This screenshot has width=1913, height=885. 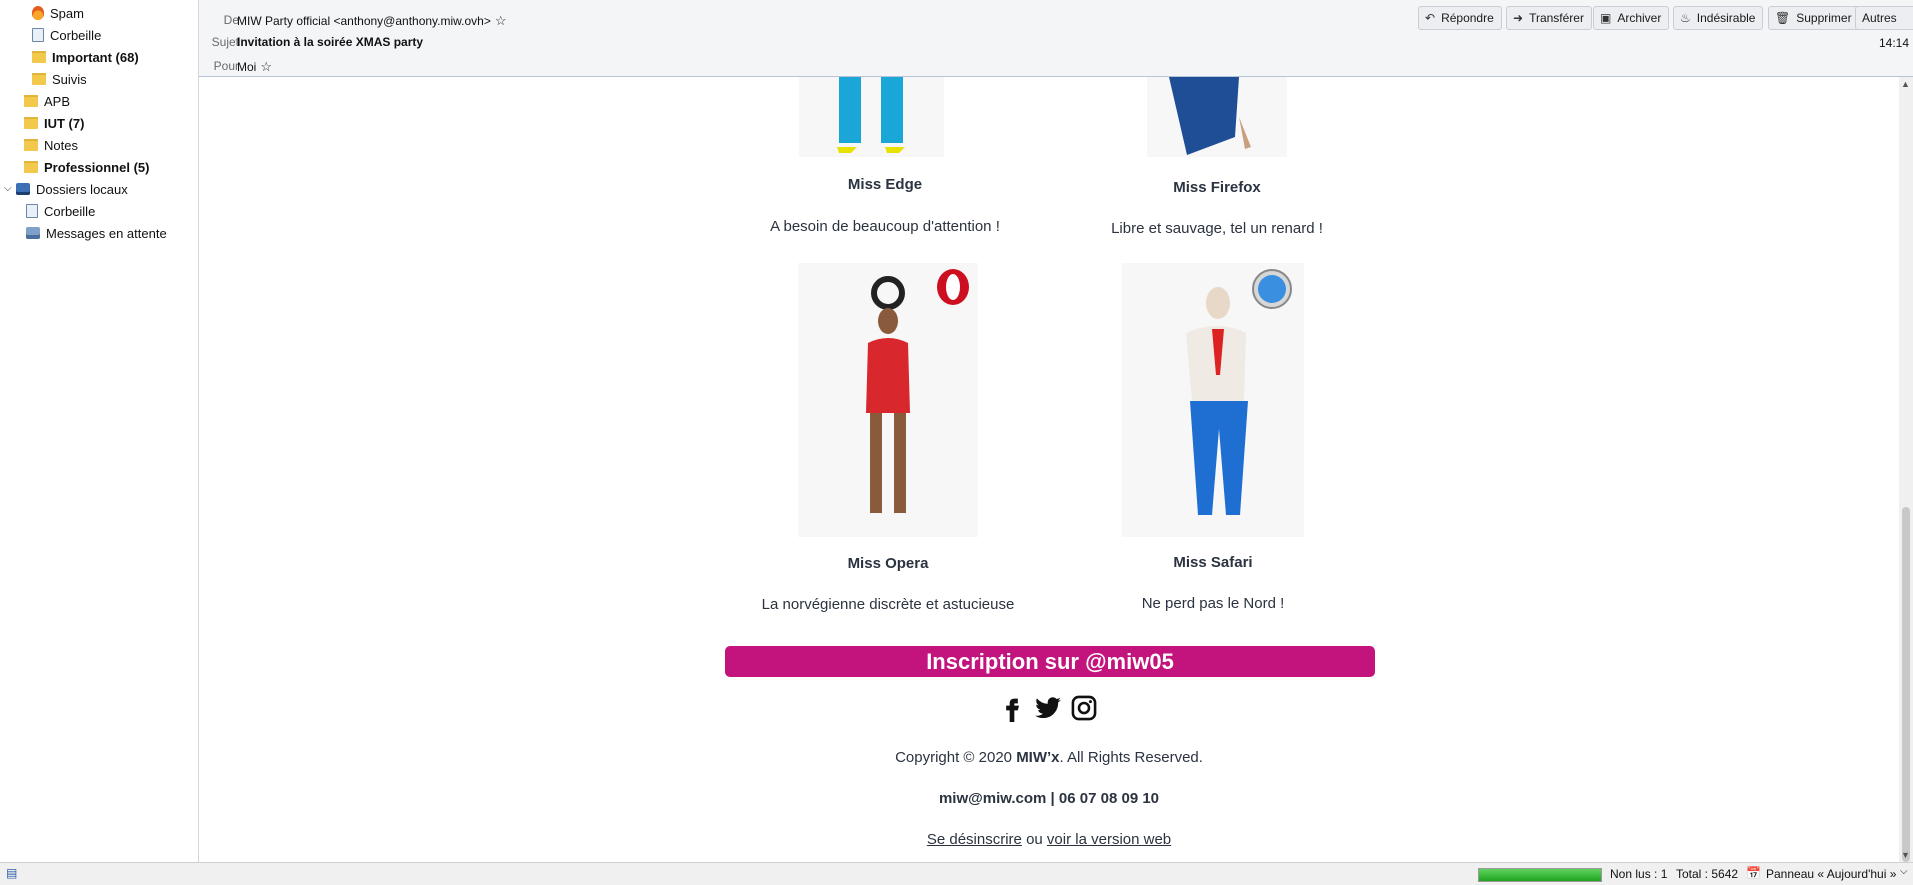 What do you see at coordinates (57, 101) in the screenshot?
I see `folder-label: APB` at bounding box center [57, 101].